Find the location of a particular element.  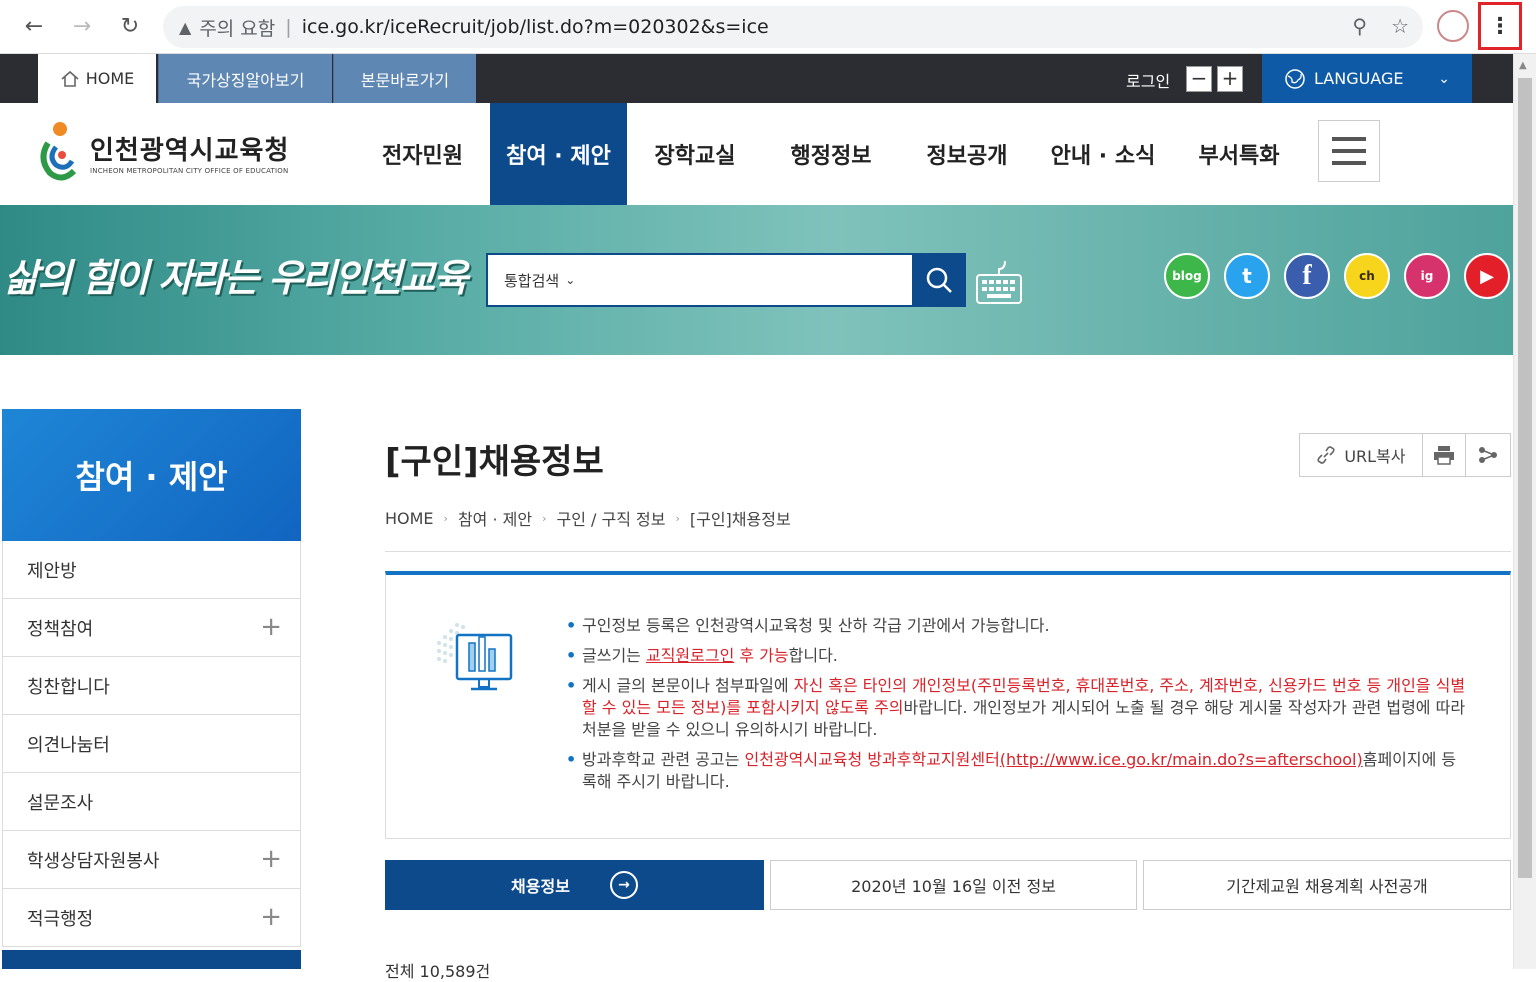

breadcrumb-home: HOME is located at coordinates (409, 518).